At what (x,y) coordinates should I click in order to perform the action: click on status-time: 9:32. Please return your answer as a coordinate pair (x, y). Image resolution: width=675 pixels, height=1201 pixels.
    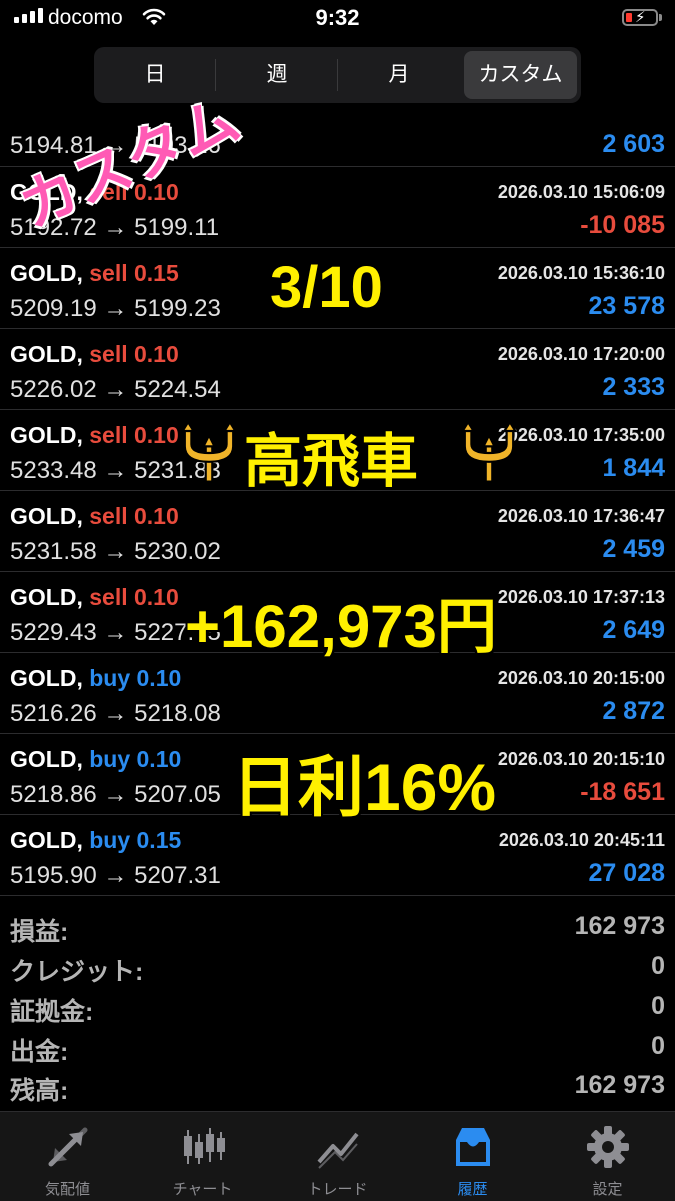
    Looking at the image, I should click on (337, 17).